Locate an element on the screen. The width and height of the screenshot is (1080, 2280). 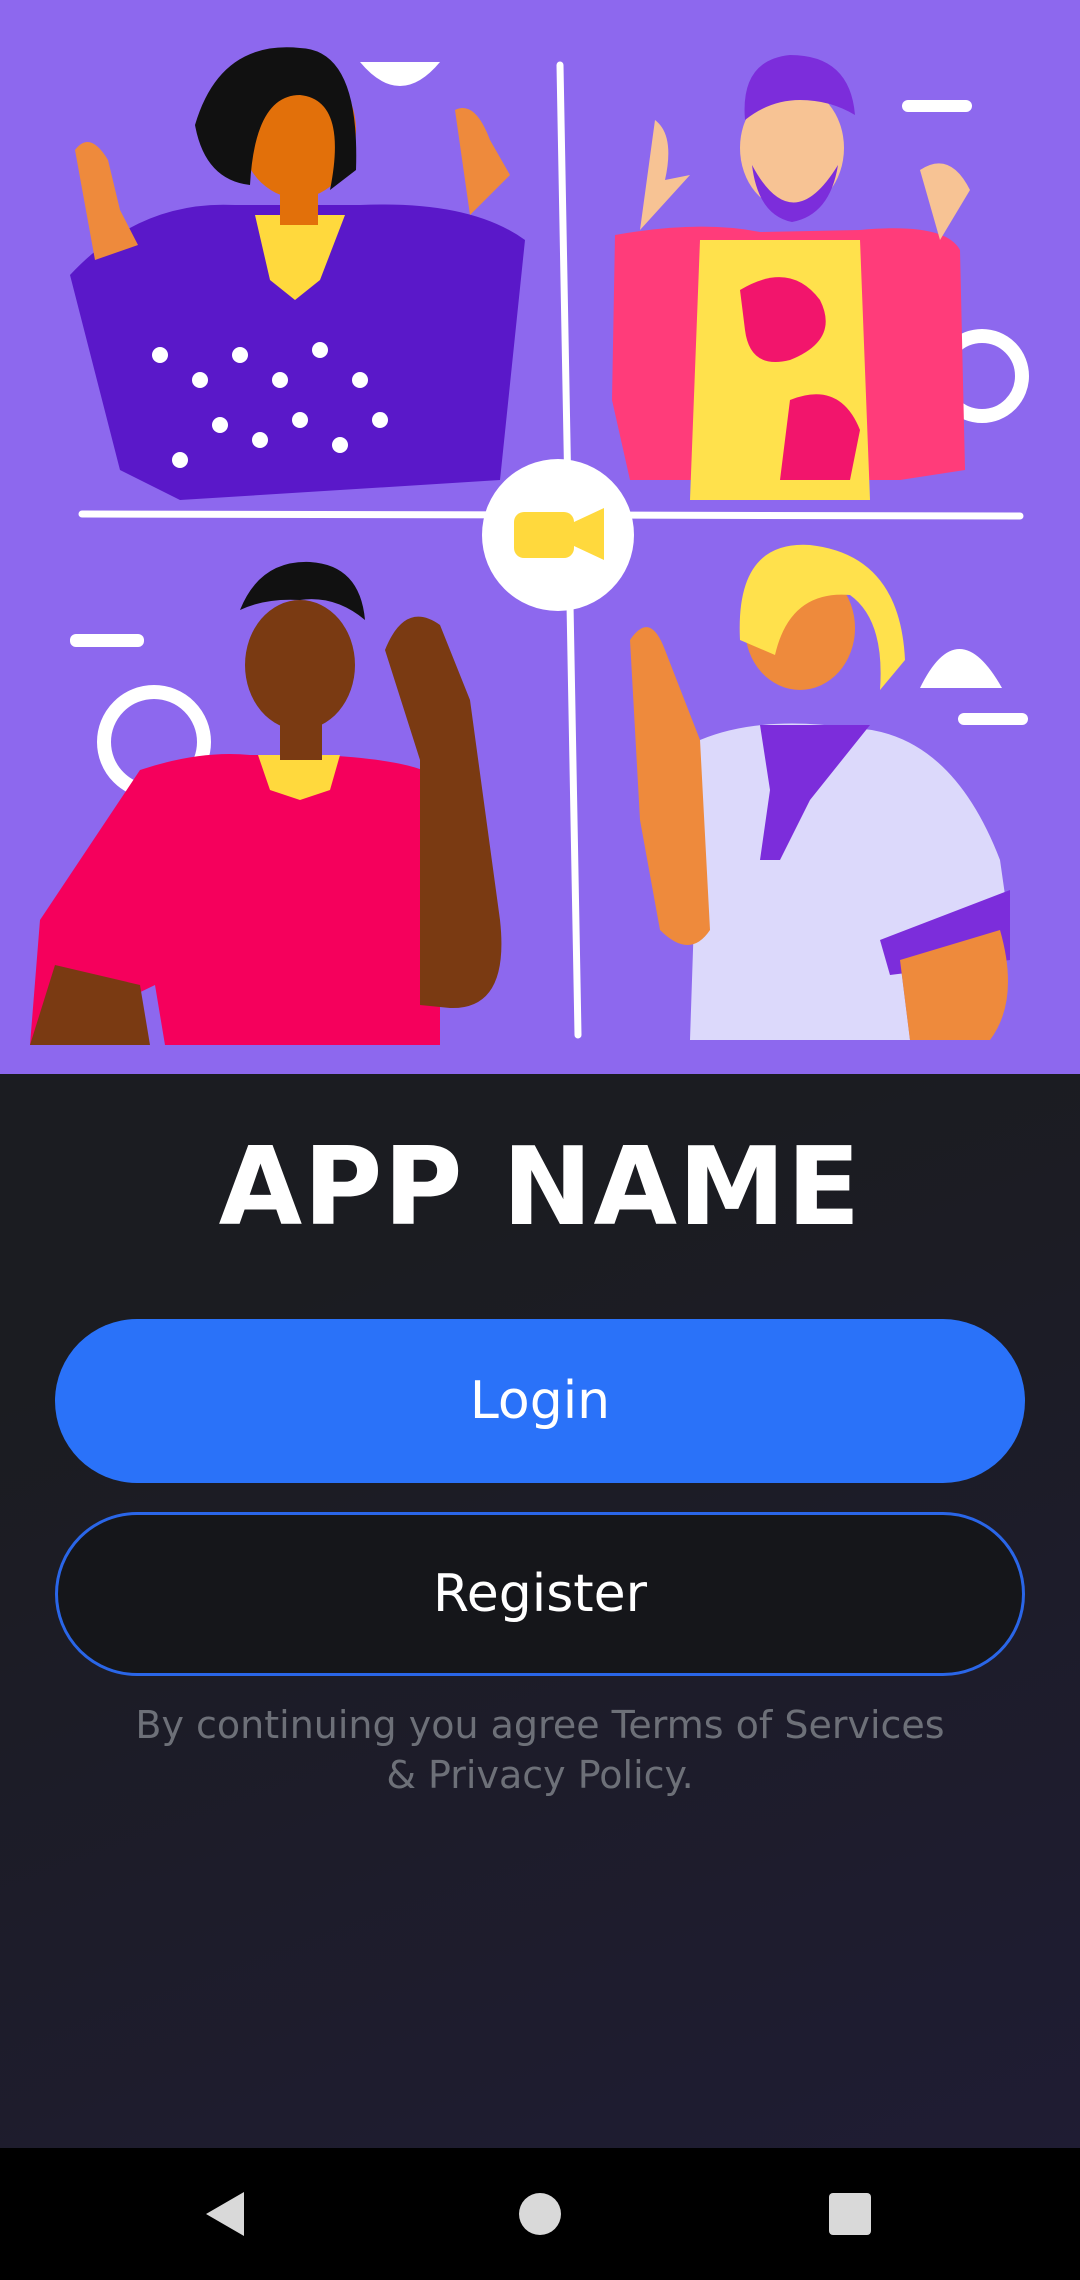
register-button-label: Register is located at coordinates (540, 1594).